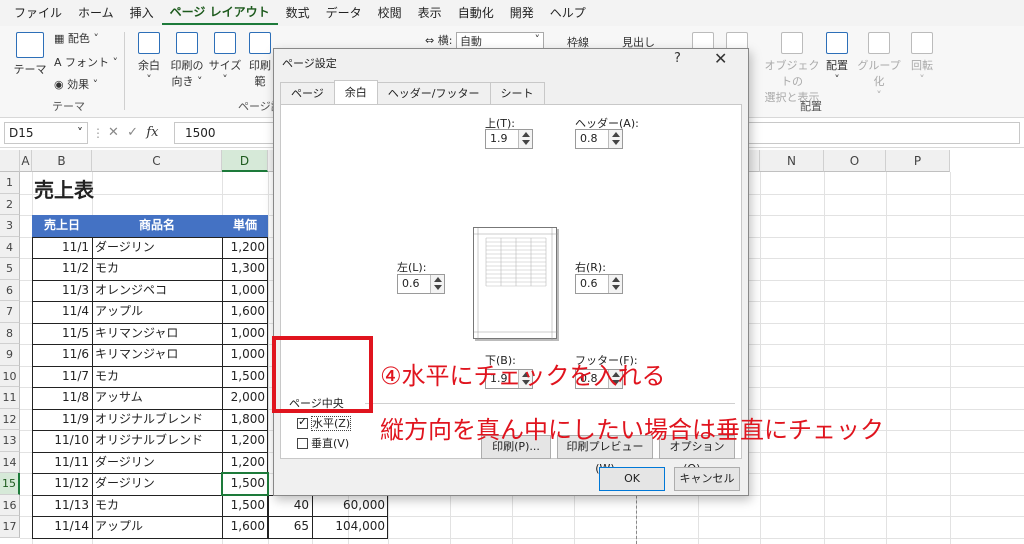  Describe the element at coordinates (922, 59) in the screenshot. I see `rotate-button: 回転 ˅` at that location.